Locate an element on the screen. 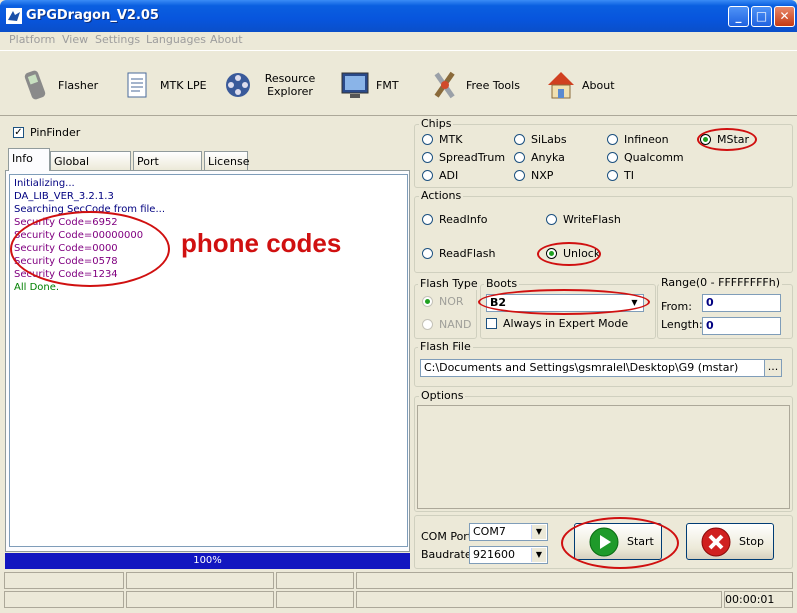  radio-mstar: MStar is located at coordinates (724, 139).